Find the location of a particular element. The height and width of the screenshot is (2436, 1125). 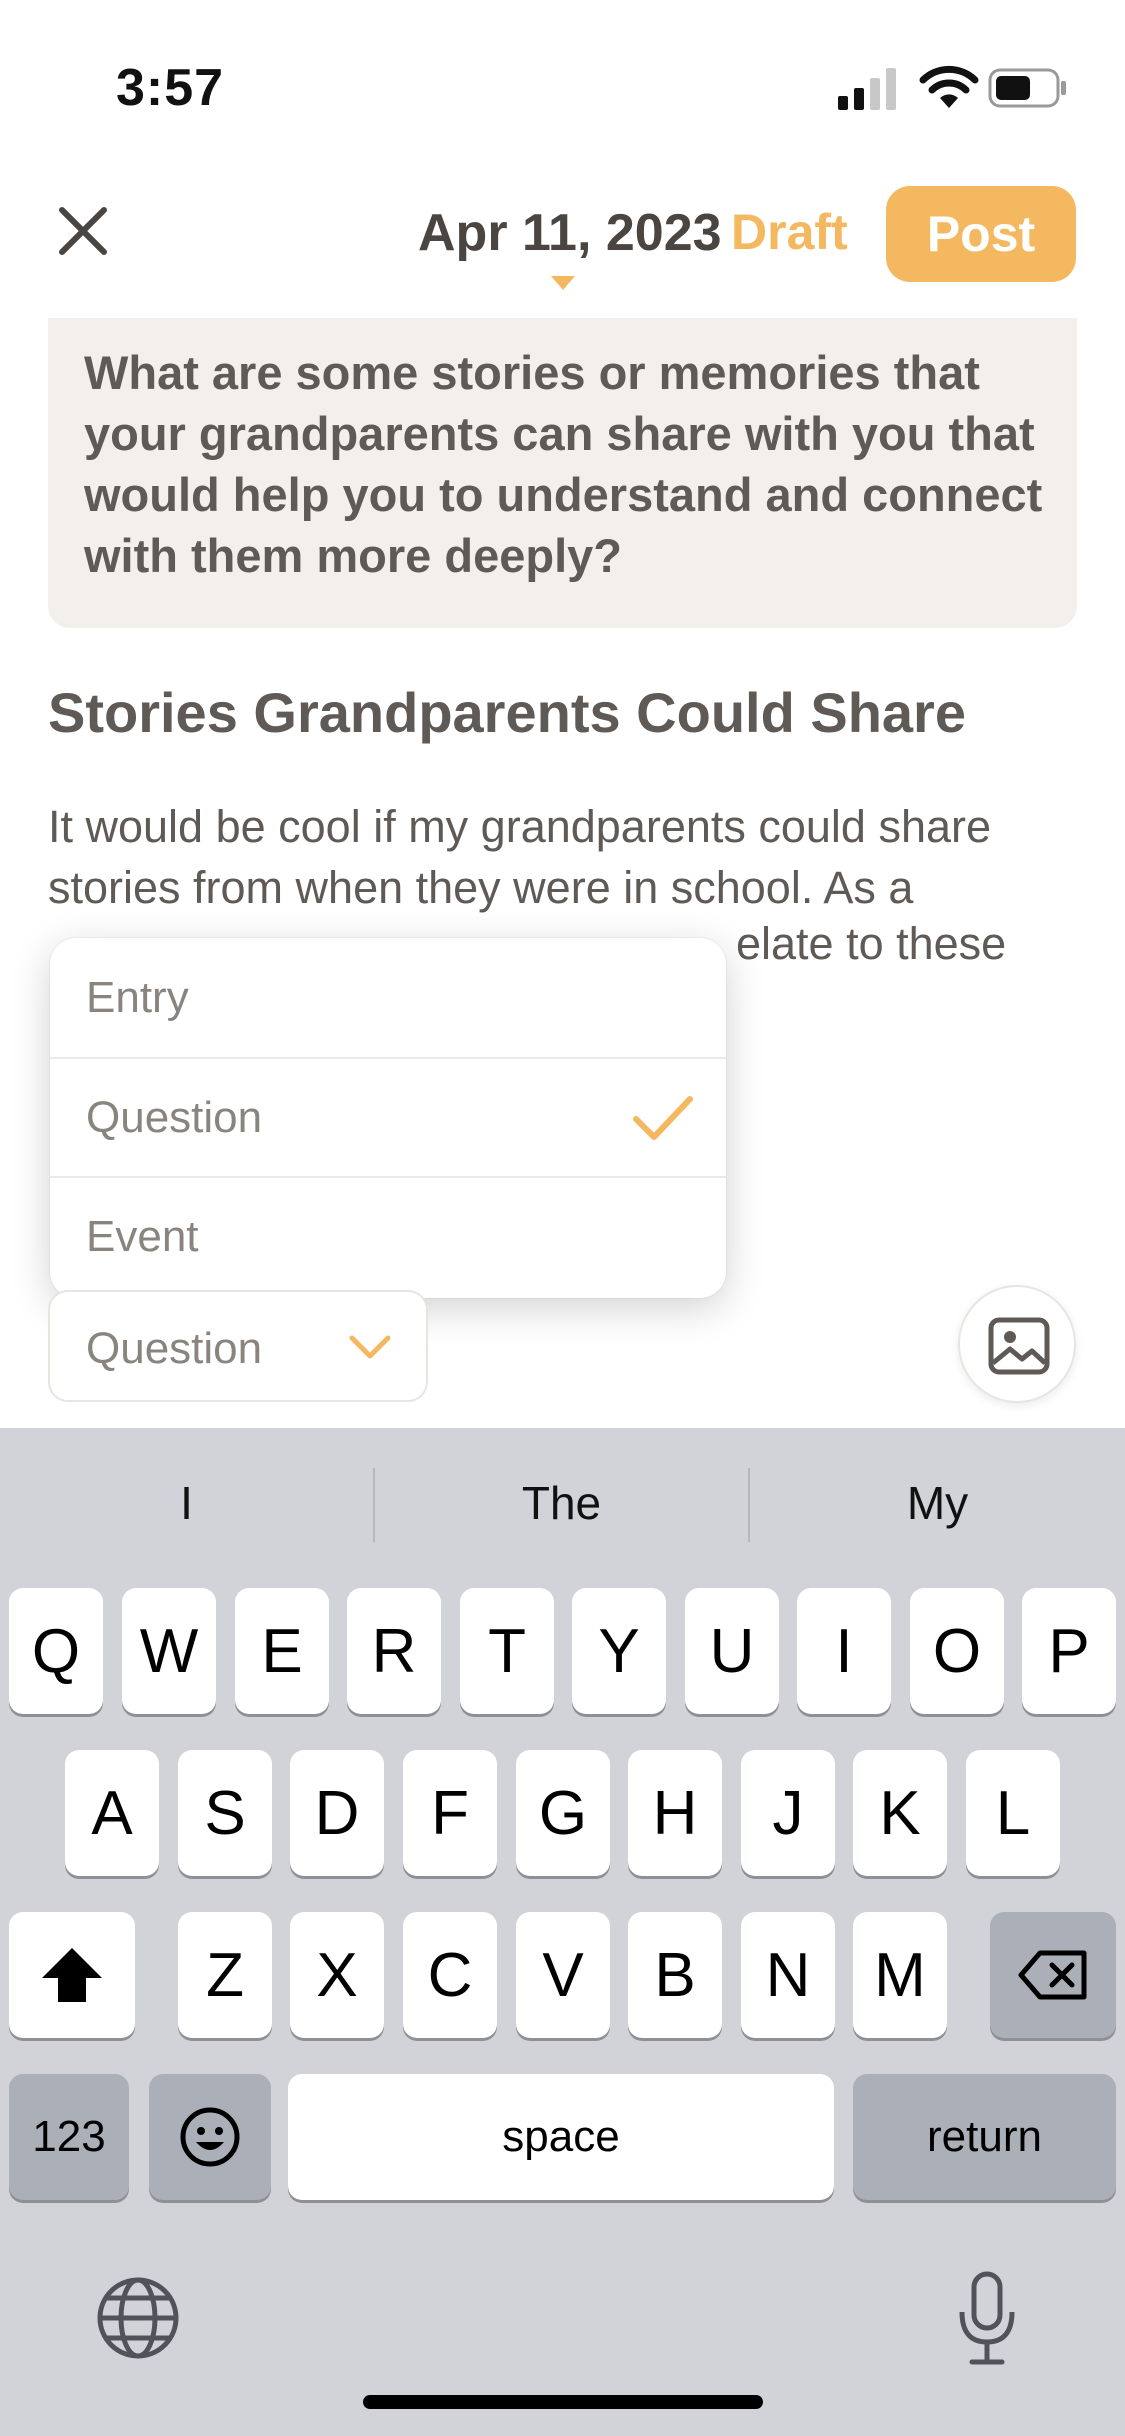

backspace-key is located at coordinates (1053, 1975).